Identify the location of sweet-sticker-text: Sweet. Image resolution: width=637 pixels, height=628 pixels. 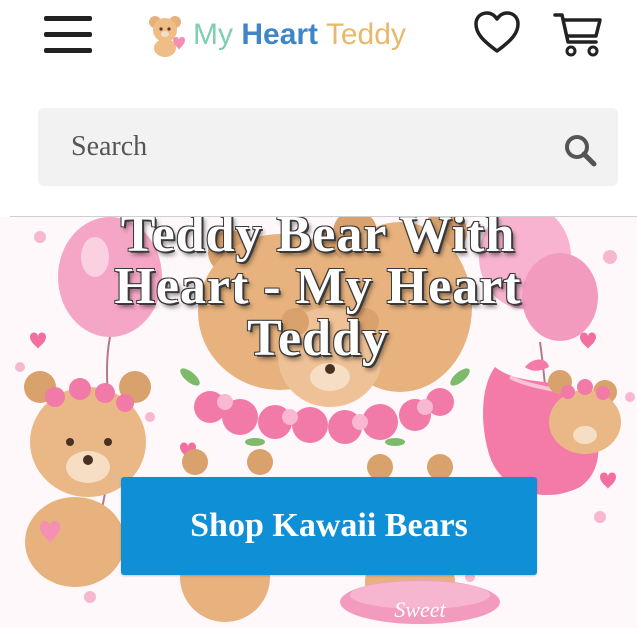
(420, 609).